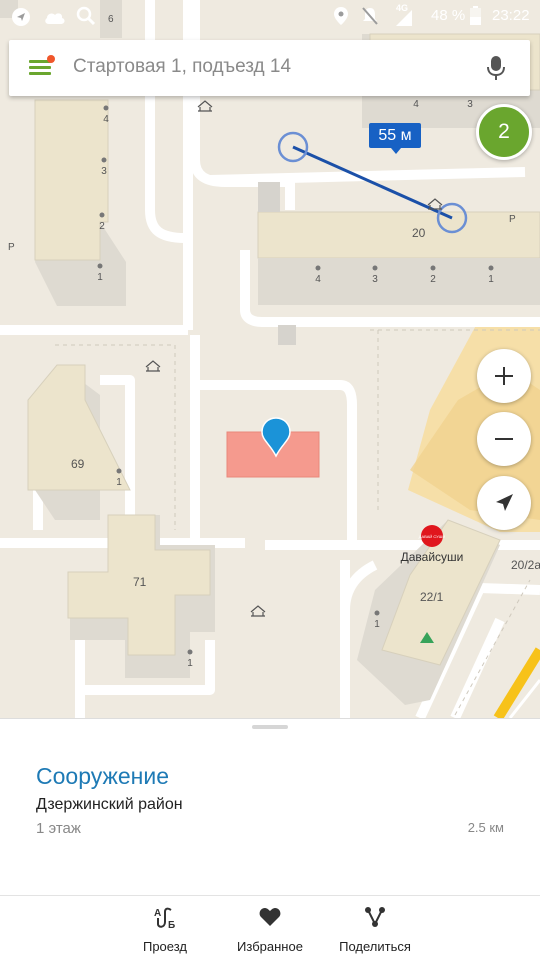 Image resolution: width=540 pixels, height=960 pixels. I want to click on minus-icon, so click(504, 439).